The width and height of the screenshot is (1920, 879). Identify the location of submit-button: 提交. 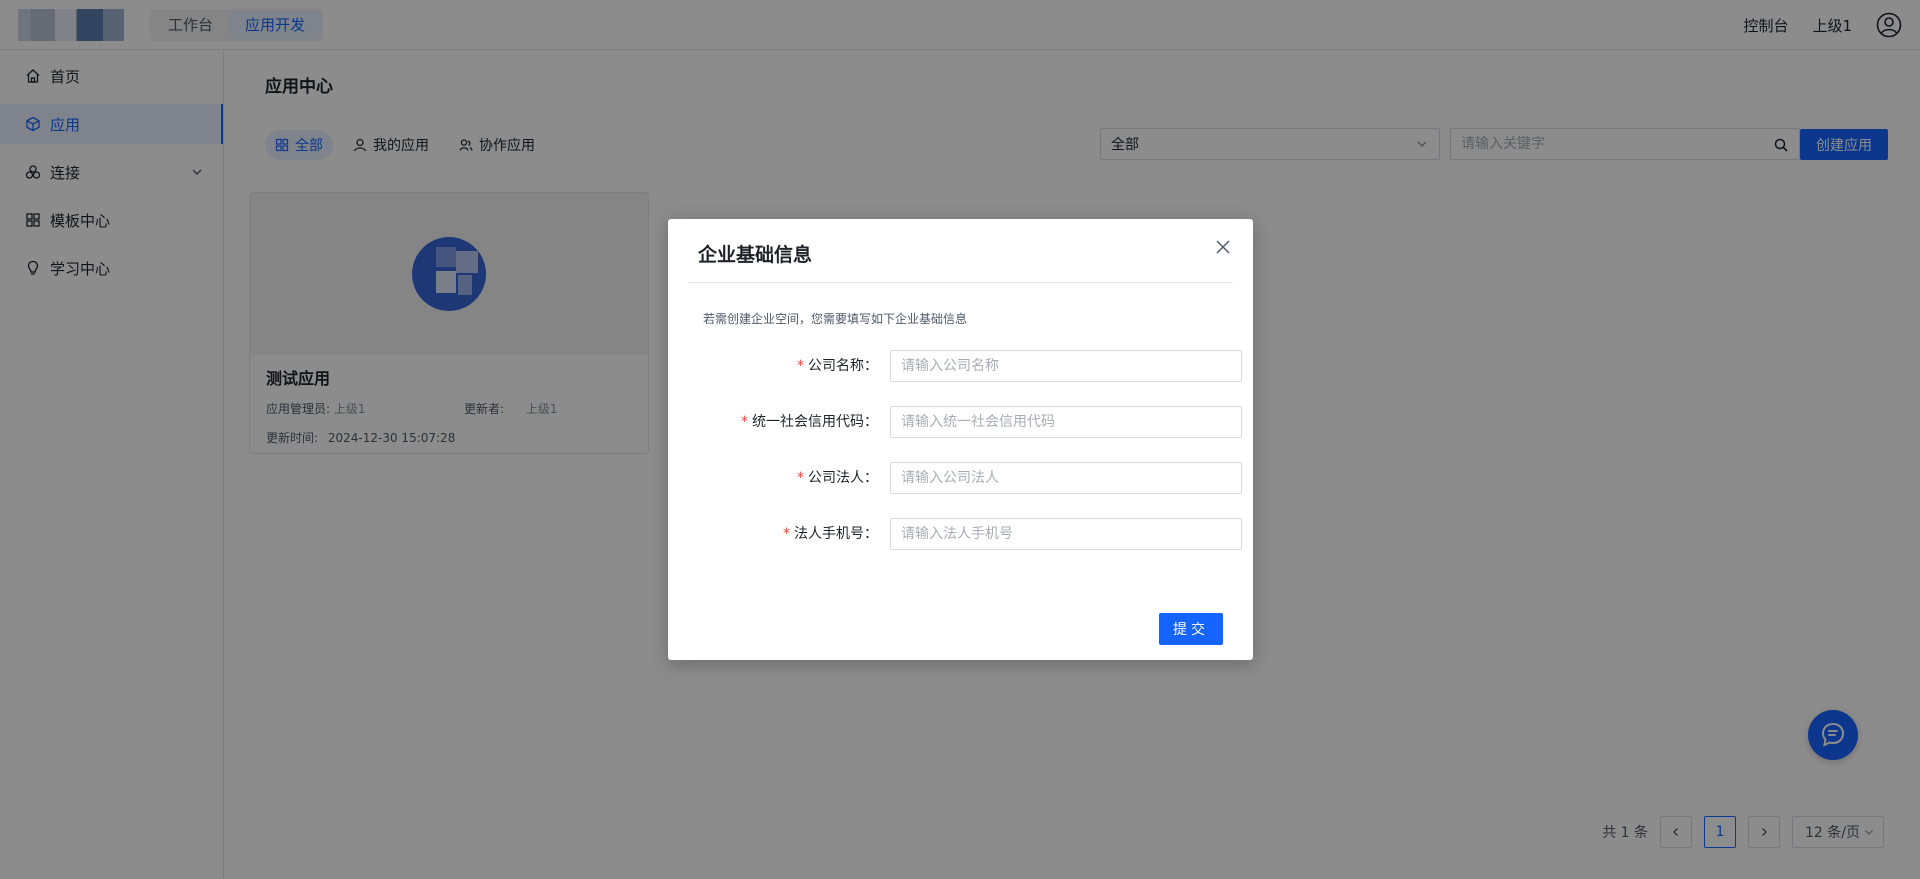
(1191, 629).